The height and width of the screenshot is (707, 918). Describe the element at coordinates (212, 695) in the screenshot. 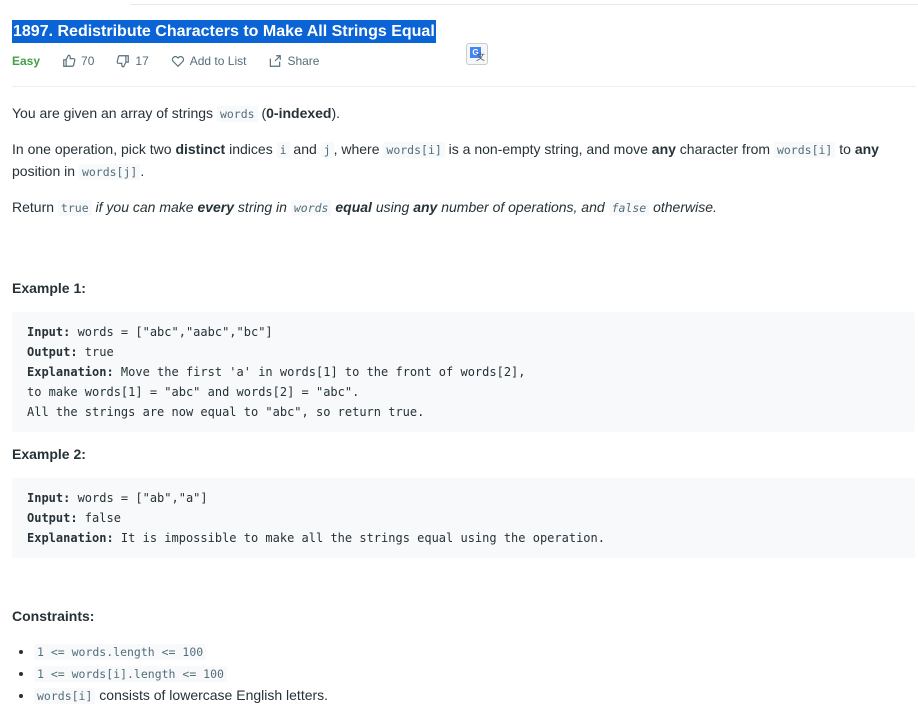

I see `text: consists of lowercase English letters.` at that location.